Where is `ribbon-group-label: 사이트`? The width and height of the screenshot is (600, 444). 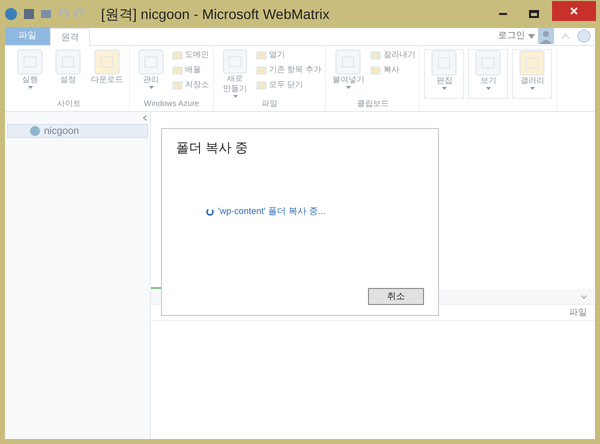 ribbon-group-label: 사이트 is located at coordinates (69, 104).